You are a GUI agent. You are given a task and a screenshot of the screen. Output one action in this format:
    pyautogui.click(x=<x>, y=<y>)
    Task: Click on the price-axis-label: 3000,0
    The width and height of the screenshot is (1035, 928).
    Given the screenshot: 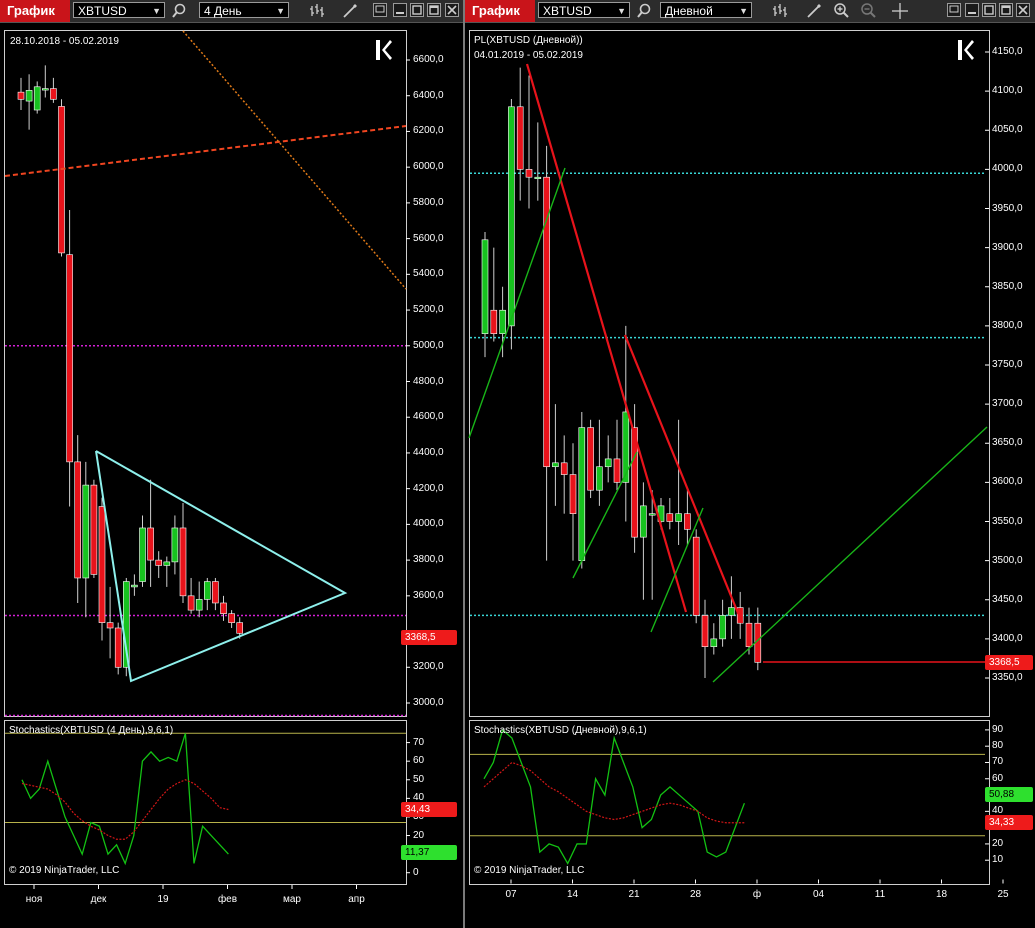 What is the action you would take?
    pyautogui.click(x=428, y=702)
    